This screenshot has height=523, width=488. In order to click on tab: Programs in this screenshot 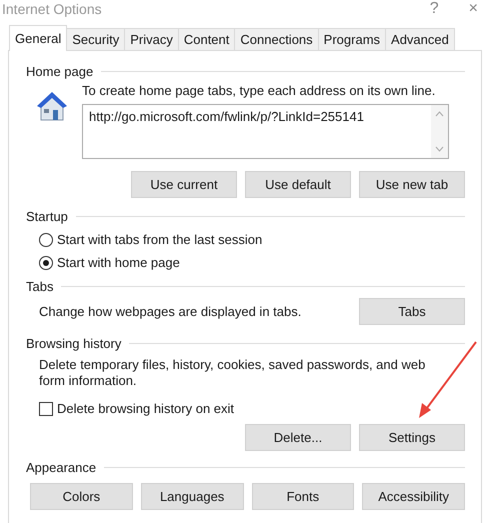, I will do `click(352, 39)`.